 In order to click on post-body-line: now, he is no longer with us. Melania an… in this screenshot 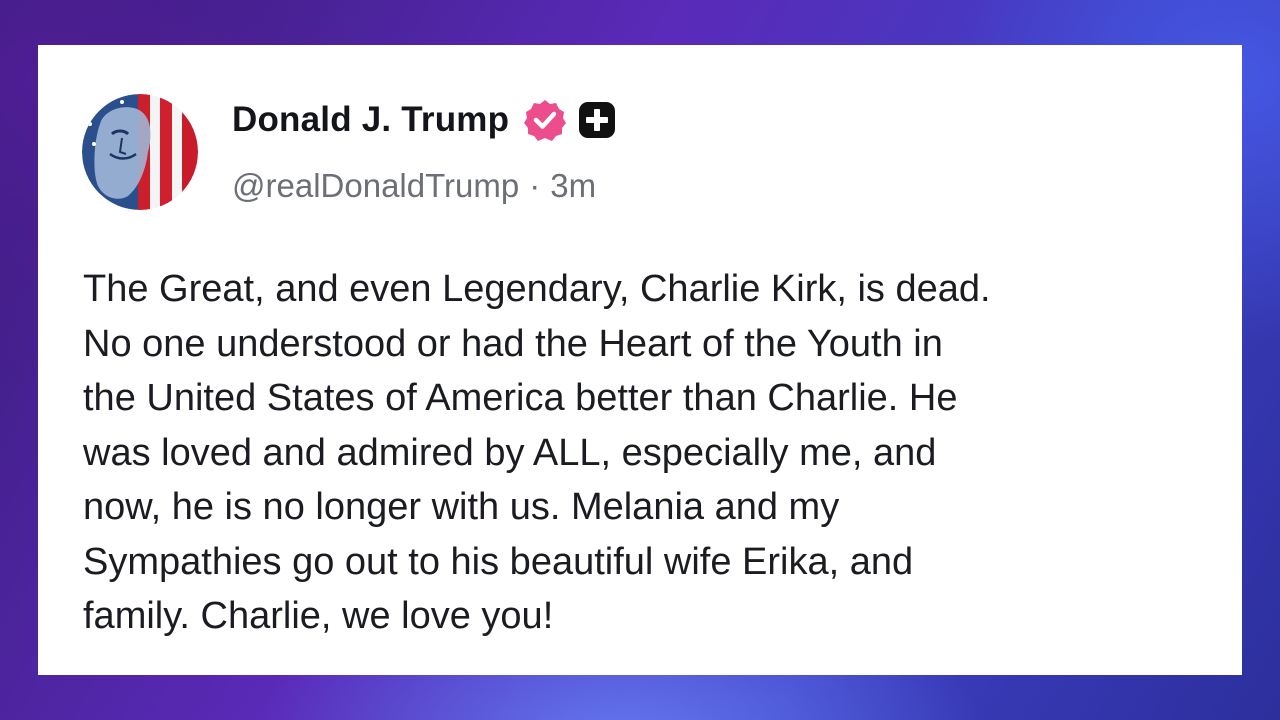, I will do `click(461, 507)`.